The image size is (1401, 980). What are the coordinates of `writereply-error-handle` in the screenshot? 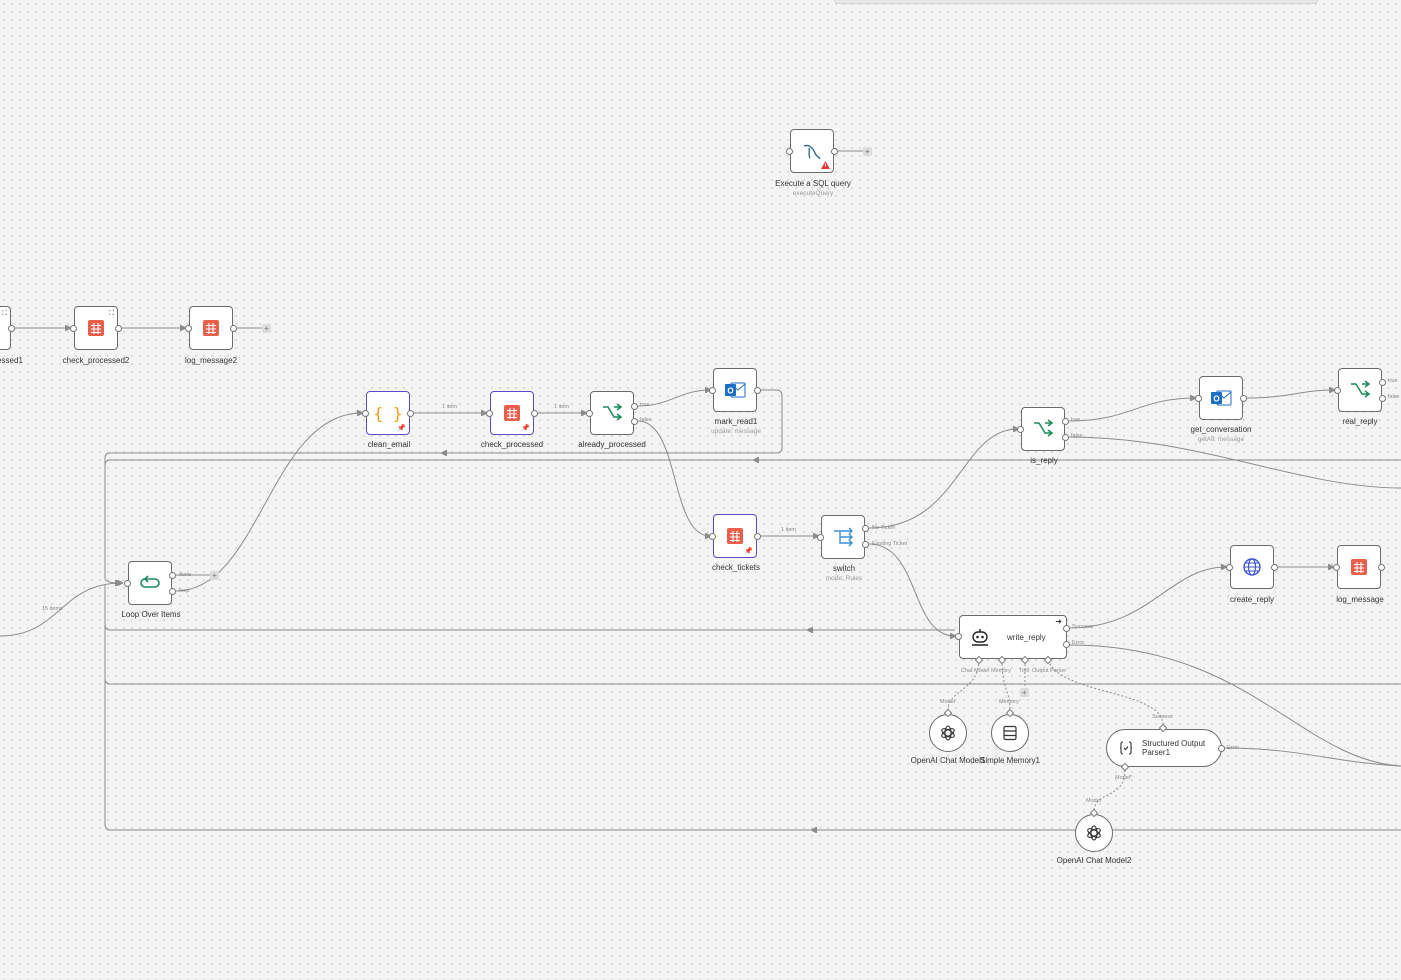 It's located at (1066, 644).